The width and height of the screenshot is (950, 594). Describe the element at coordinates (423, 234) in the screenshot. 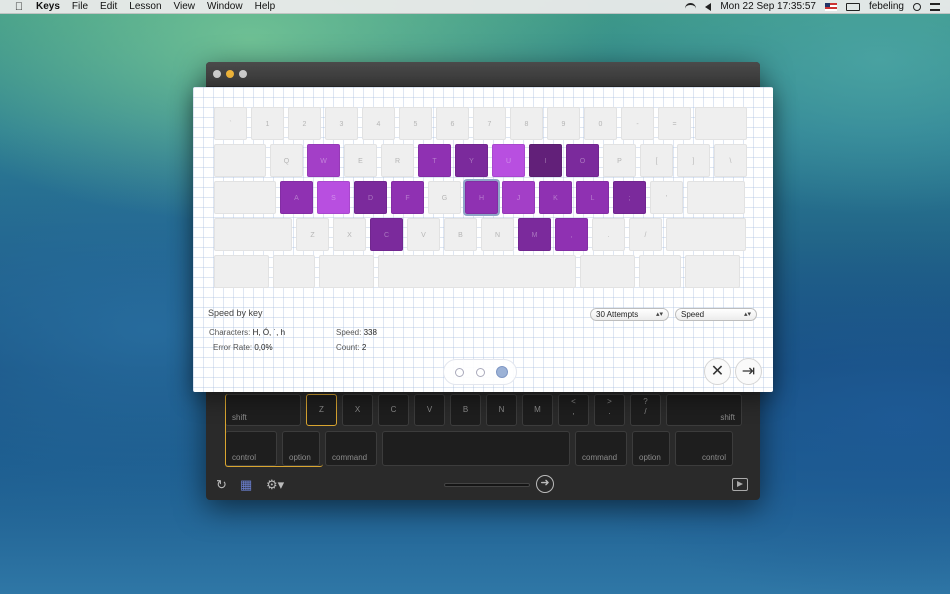

I see `heat-key-V: V` at that location.